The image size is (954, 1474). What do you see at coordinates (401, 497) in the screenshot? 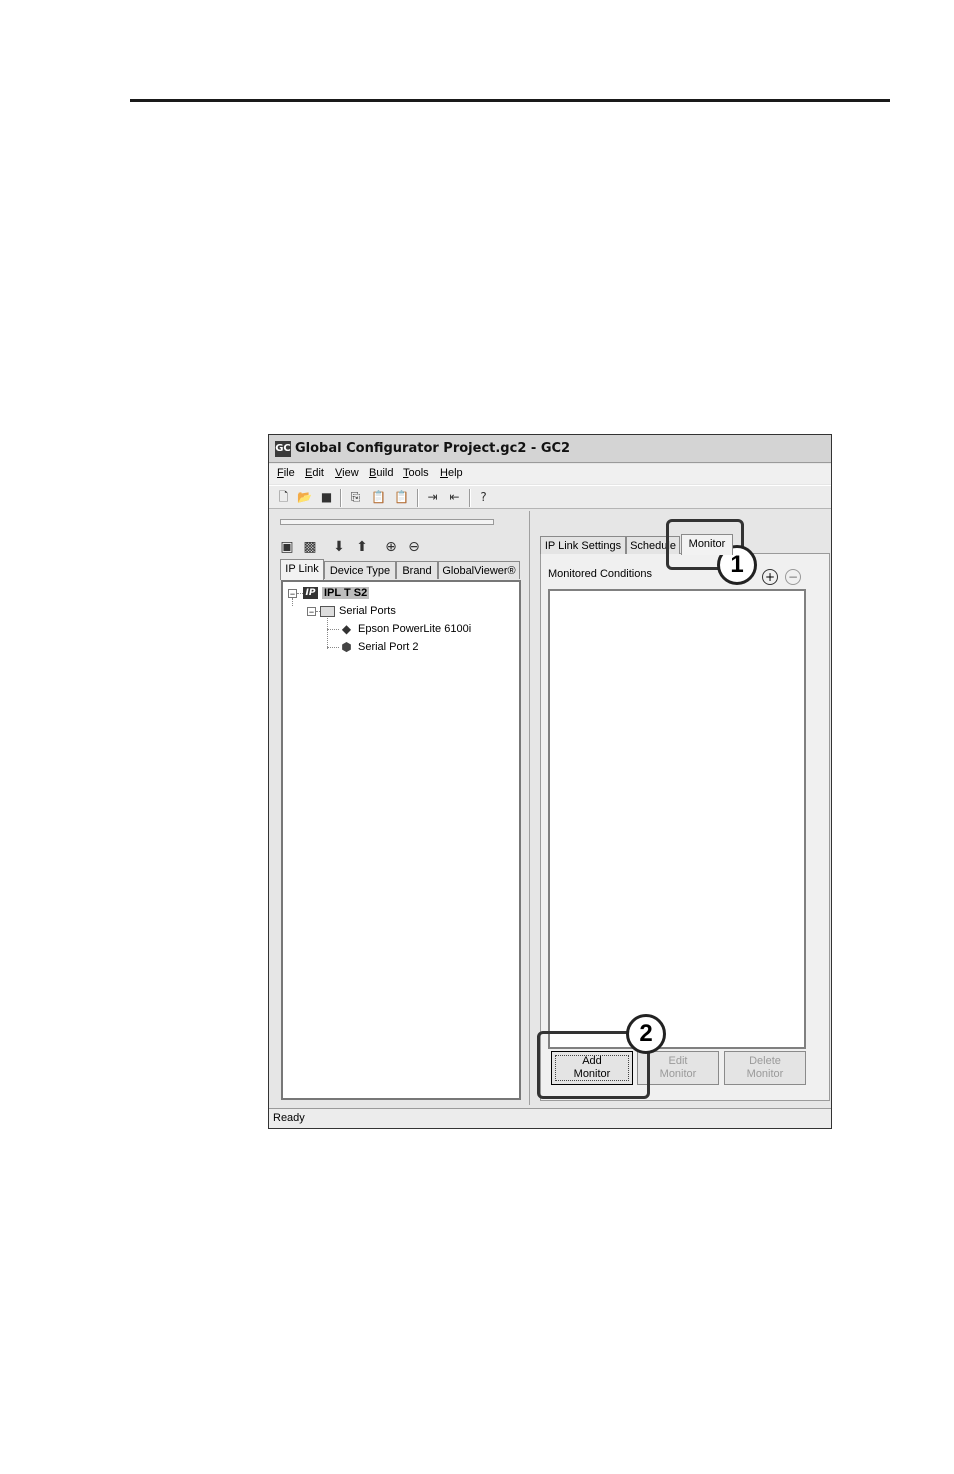
I see `paste-special-icon: 📋` at bounding box center [401, 497].